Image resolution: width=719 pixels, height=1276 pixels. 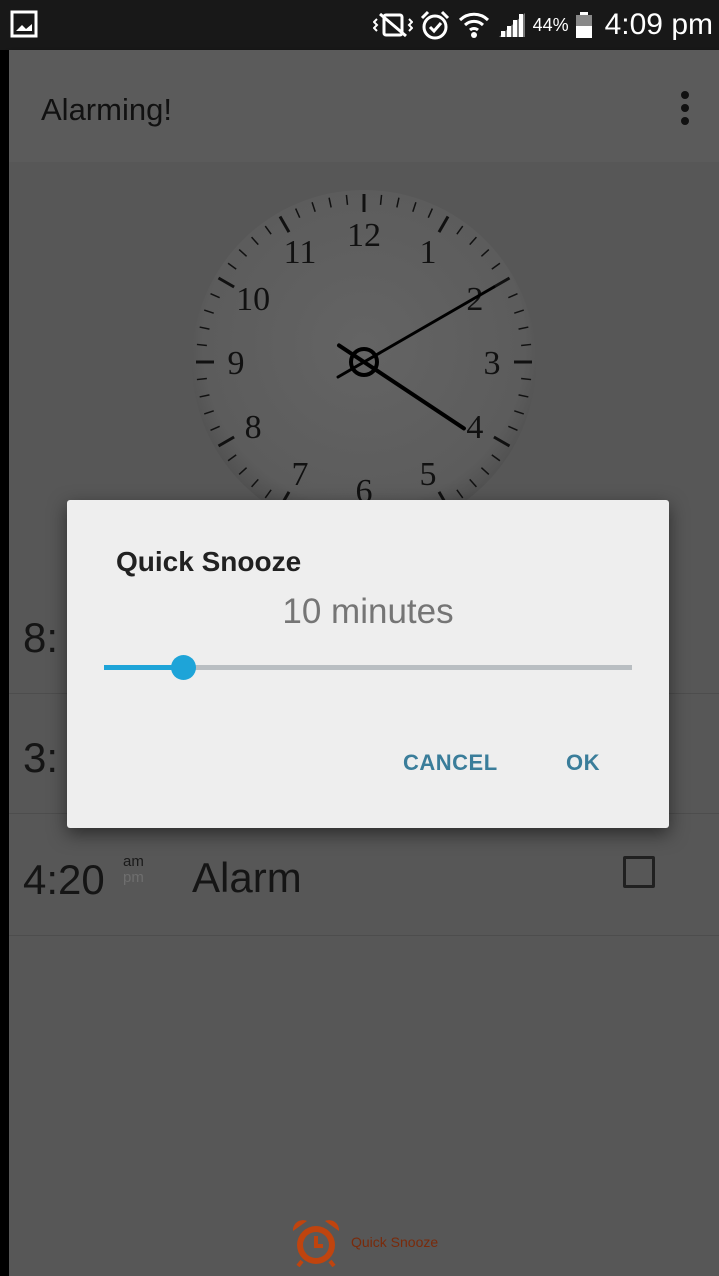 What do you see at coordinates (316, 1242) in the screenshot?
I see `alarm-clock-icon` at bounding box center [316, 1242].